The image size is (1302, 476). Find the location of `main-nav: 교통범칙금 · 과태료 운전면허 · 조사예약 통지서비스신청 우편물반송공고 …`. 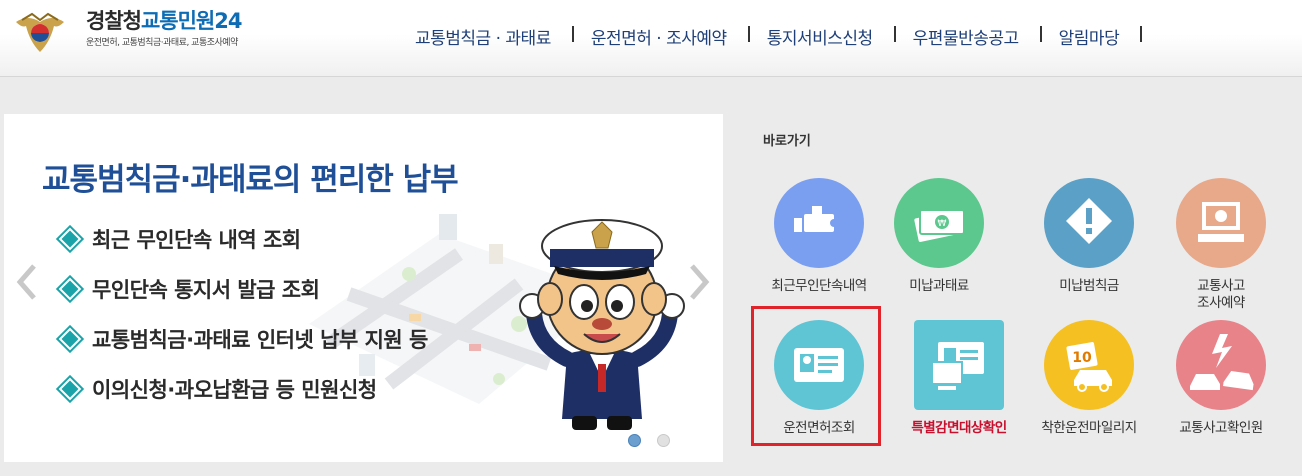

main-nav: 교통범칙금 · 과태료 운전면허 · 조사예약 통지서비스신청 우편물반송공고 … is located at coordinates (770, 36).